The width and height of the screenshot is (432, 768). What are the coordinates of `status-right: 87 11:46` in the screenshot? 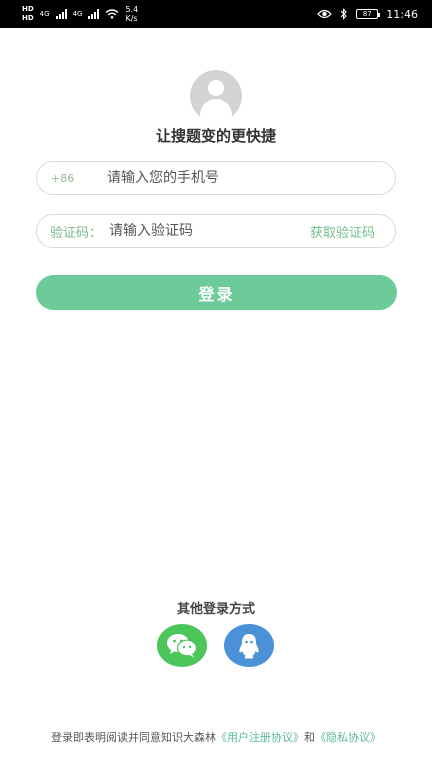 It's located at (367, 14).